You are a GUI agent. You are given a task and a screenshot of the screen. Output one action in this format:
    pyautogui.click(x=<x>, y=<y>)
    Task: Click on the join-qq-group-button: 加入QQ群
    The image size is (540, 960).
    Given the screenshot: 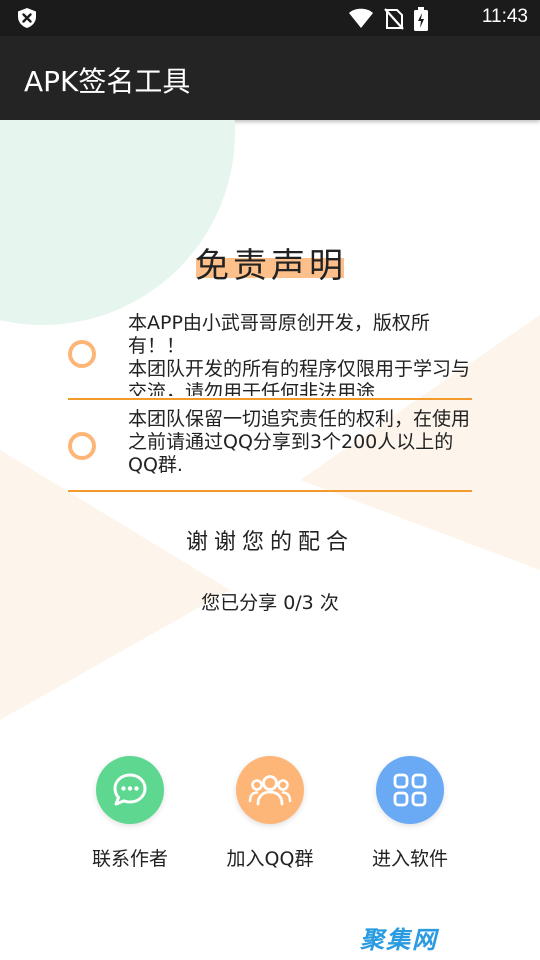 What is the action you would take?
    pyautogui.click(x=270, y=813)
    